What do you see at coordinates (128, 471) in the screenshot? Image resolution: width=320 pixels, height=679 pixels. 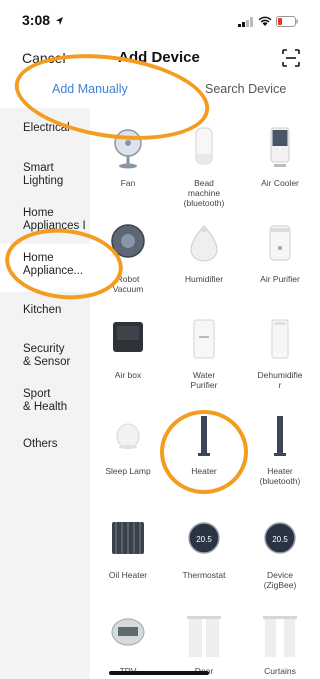 I see `device-label: Sleep Lamp` at bounding box center [128, 471].